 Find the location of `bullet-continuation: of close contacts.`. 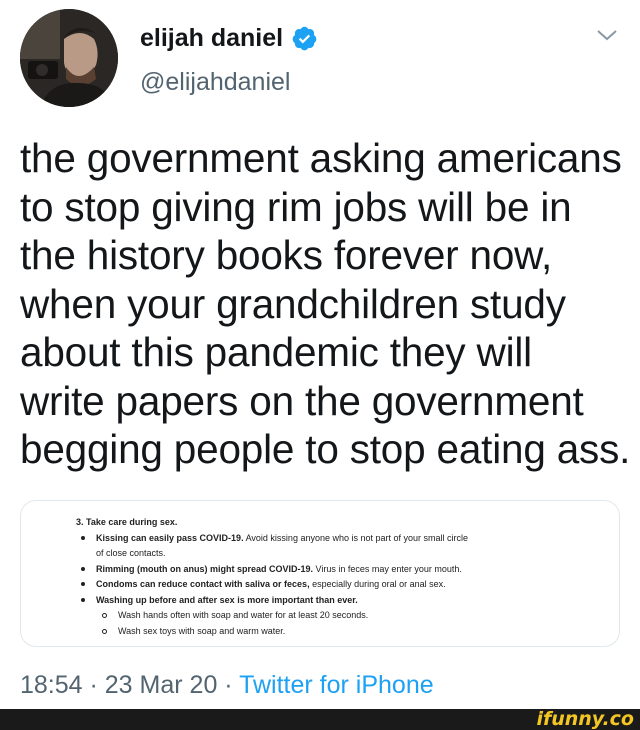

bullet-continuation: of close contacts. is located at coordinates (131, 553).